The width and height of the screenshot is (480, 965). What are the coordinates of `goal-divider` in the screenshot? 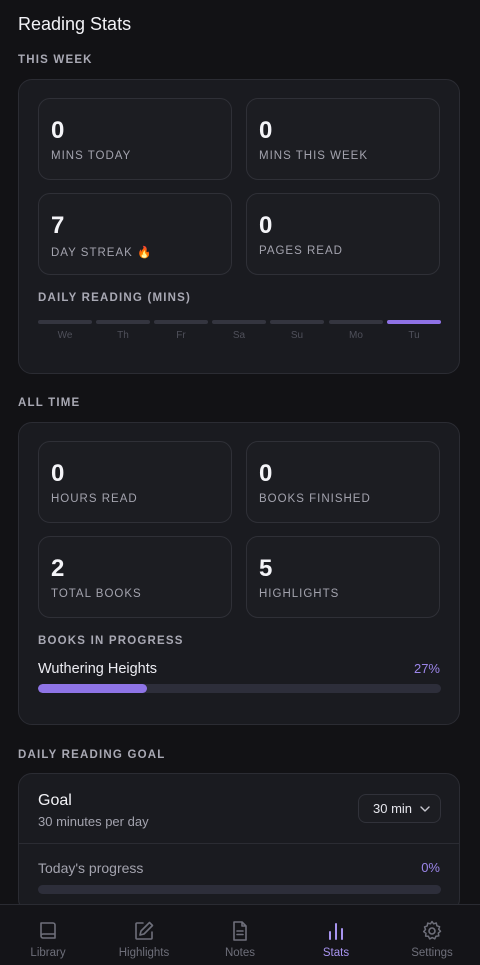 It's located at (239, 843).